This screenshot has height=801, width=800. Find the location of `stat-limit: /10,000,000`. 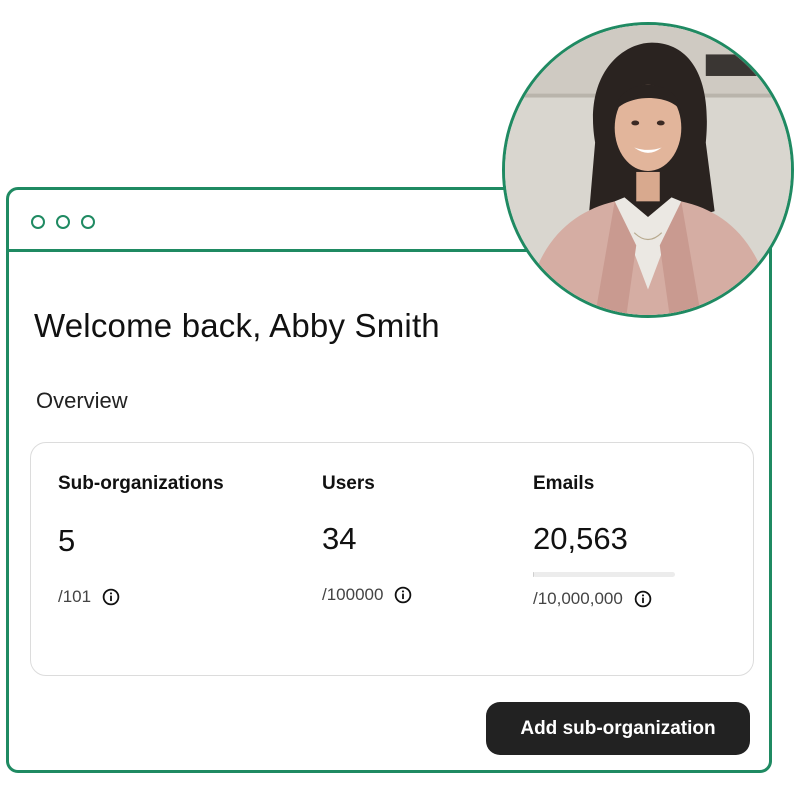

stat-limit: /10,000,000 is located at coordinates (578, 598).